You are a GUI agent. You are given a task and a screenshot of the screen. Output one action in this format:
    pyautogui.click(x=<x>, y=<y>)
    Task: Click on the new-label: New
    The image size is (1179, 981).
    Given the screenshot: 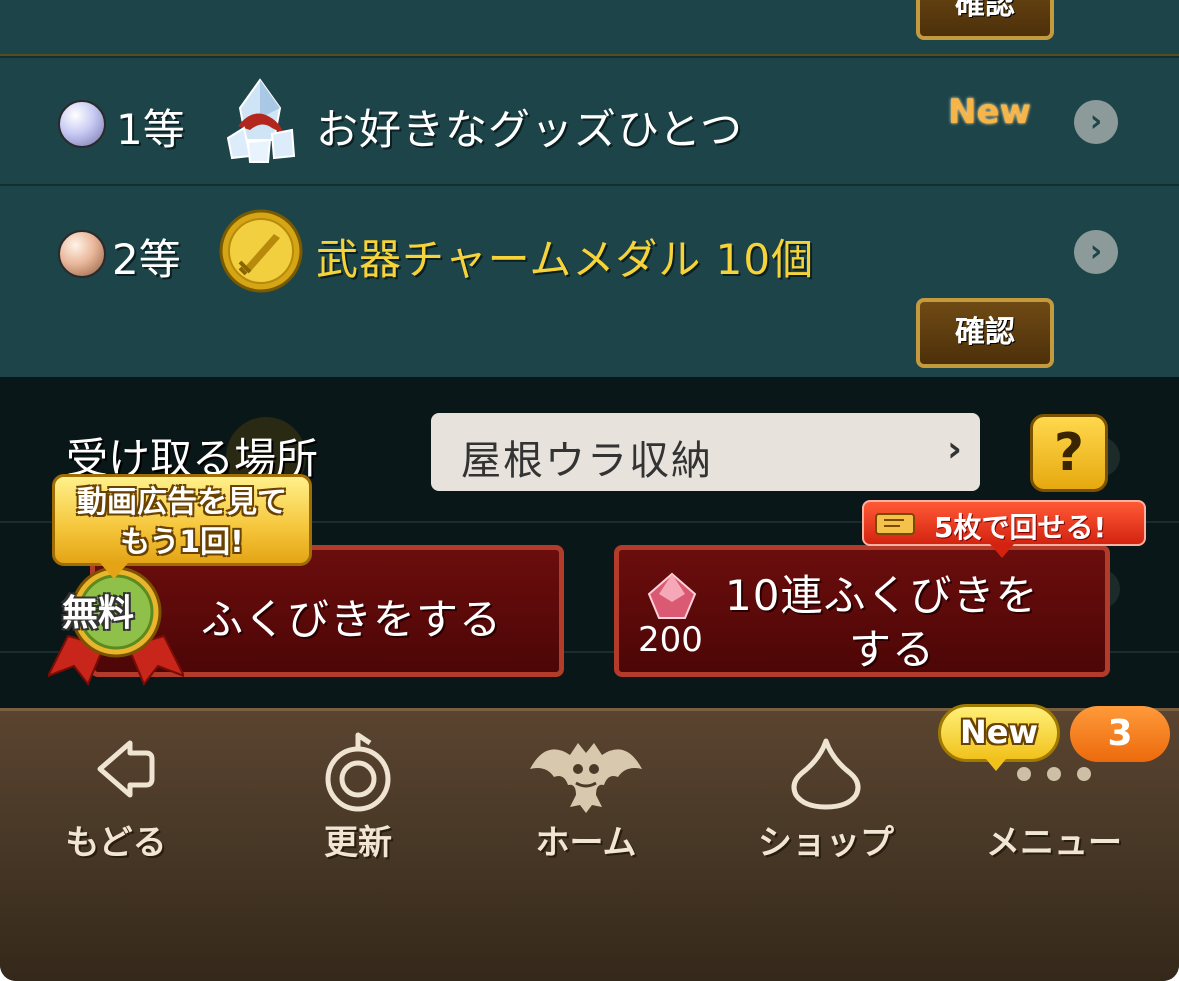 What is the action you would take?
    pyautogui.click(x=989, y=112)
    